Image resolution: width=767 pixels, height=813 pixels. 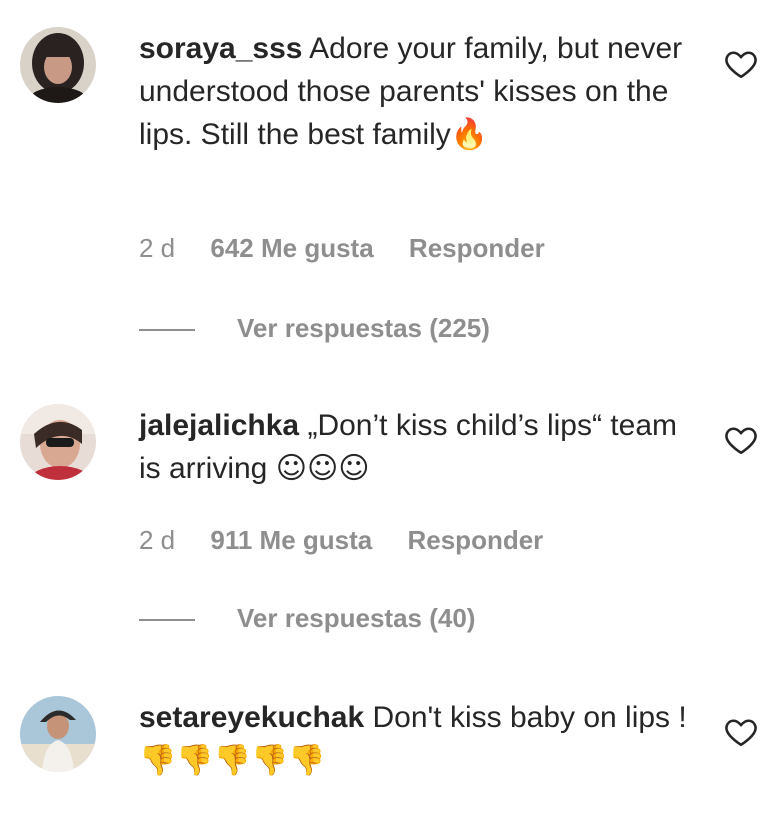 I want to click on view-replies-button: Ver respuestas (40), so click(x=307, y=618).